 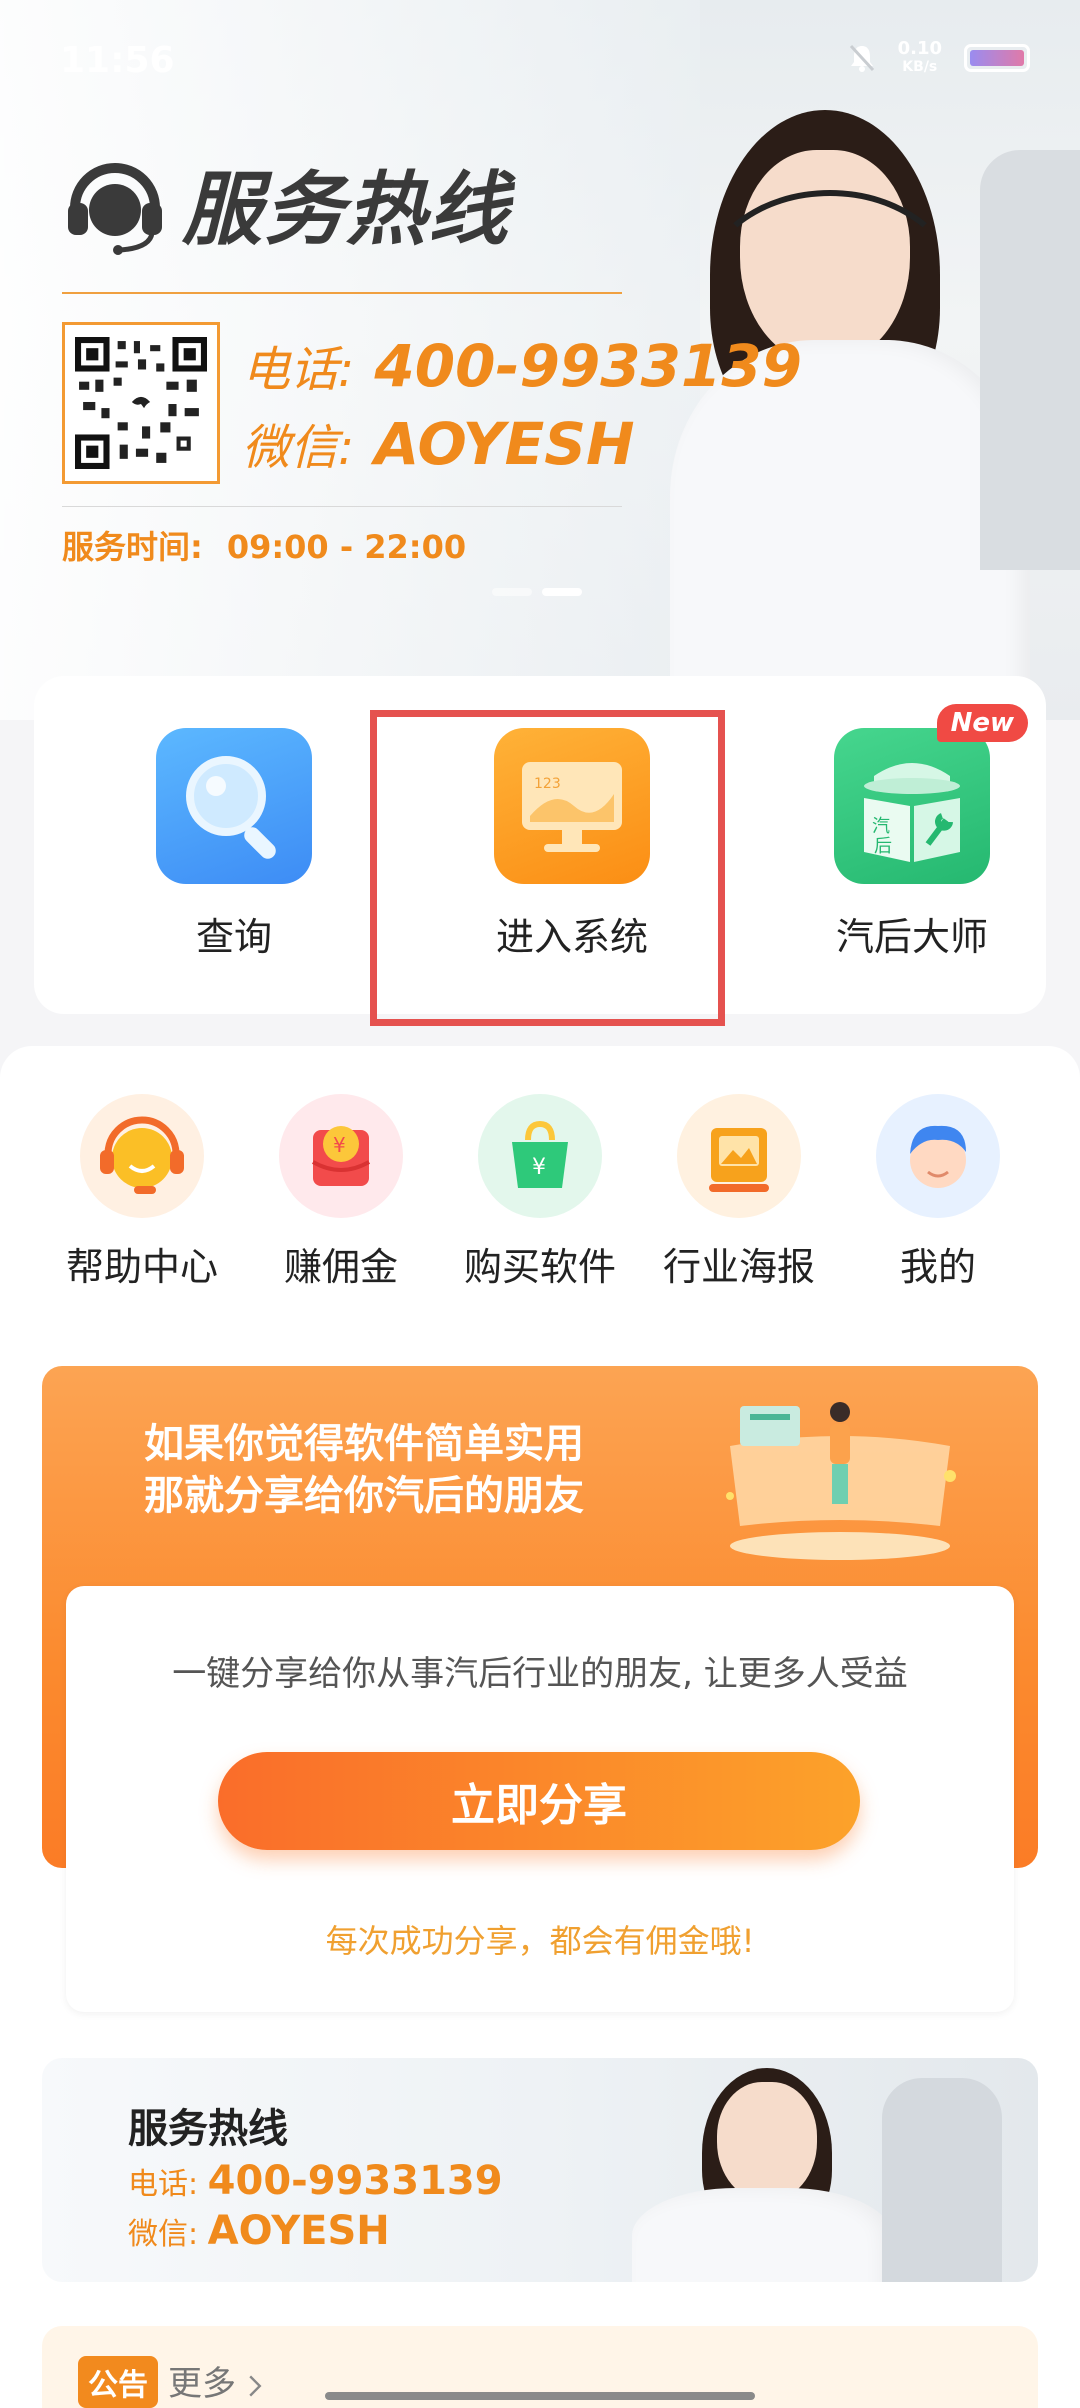 I want to click on share-now-button: 立即分享, so click(x=539, y=1801).